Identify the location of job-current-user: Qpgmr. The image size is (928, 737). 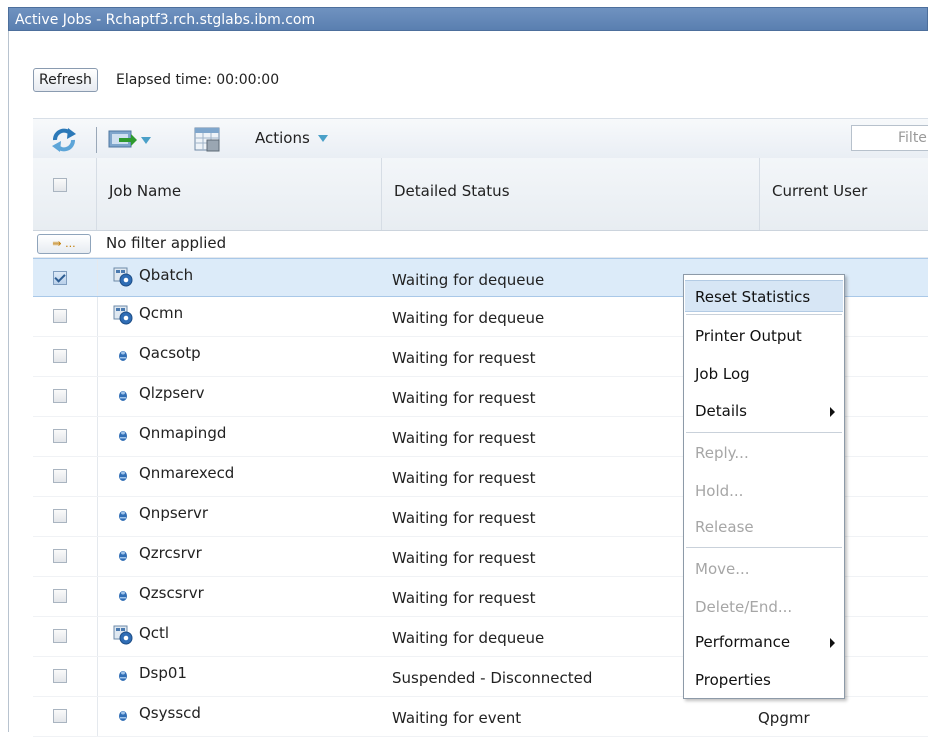
(784, 718).